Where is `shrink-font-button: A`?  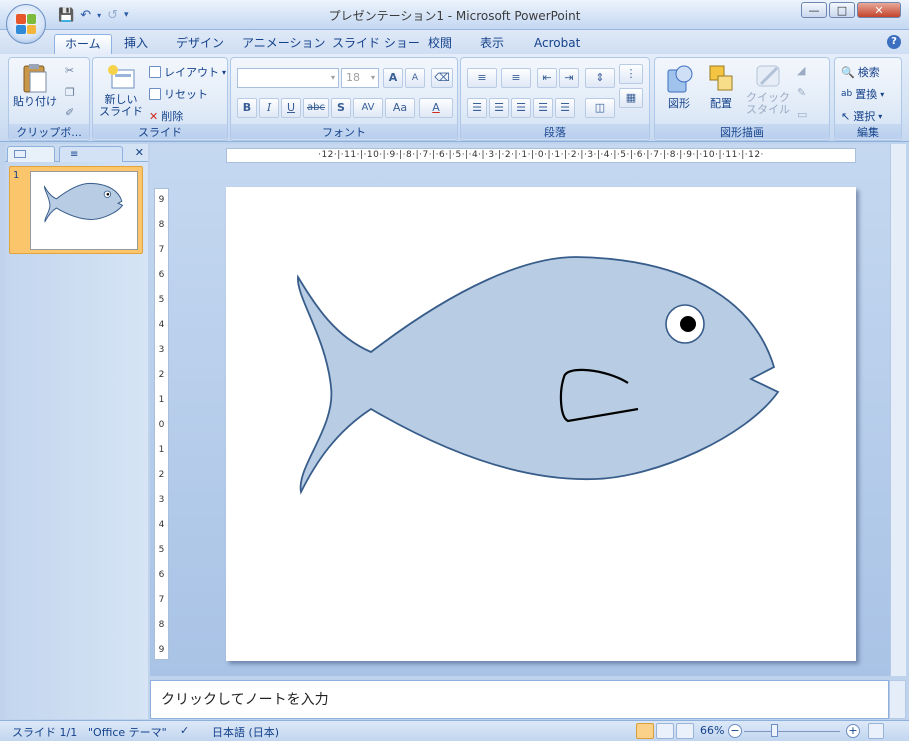 shrink-font-button: A is located at coordinates (415, 78).